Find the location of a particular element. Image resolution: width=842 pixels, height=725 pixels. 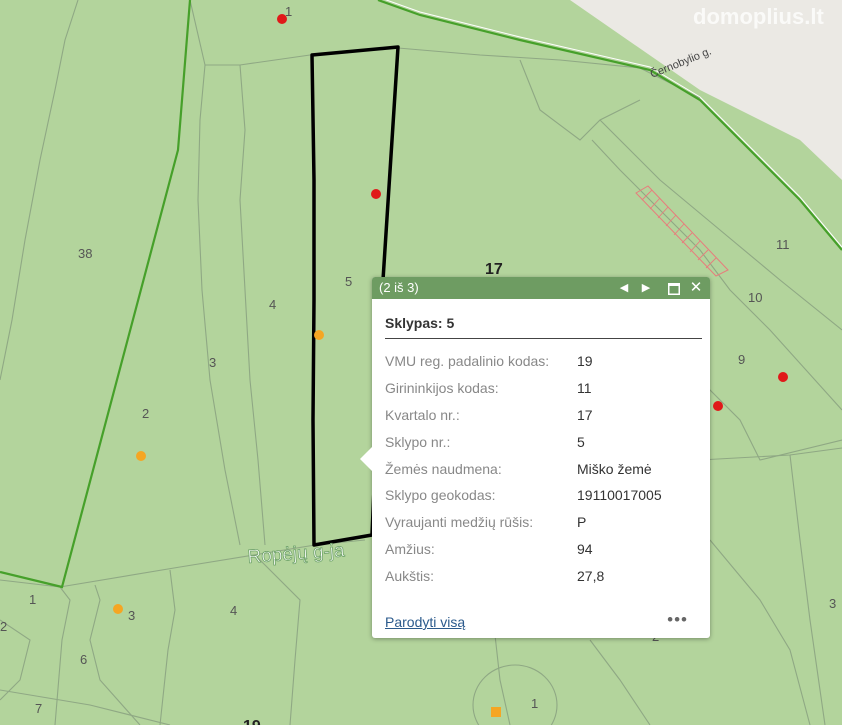

attribute-row: Sklypo nr.: 5 is located at coordinates (523, 441).